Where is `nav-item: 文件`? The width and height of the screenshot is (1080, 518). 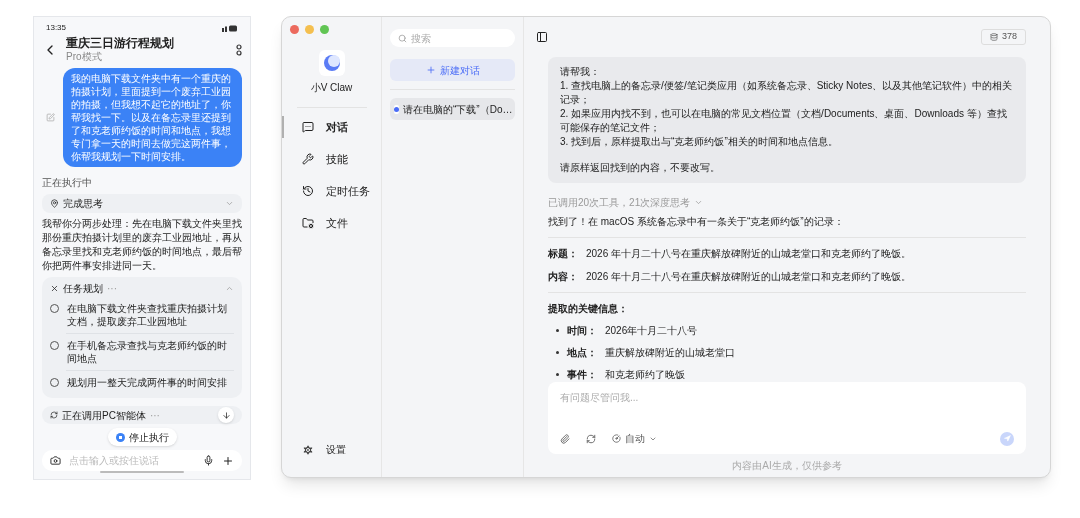
nav-item: 文件 is located at coordinates (331, 223).